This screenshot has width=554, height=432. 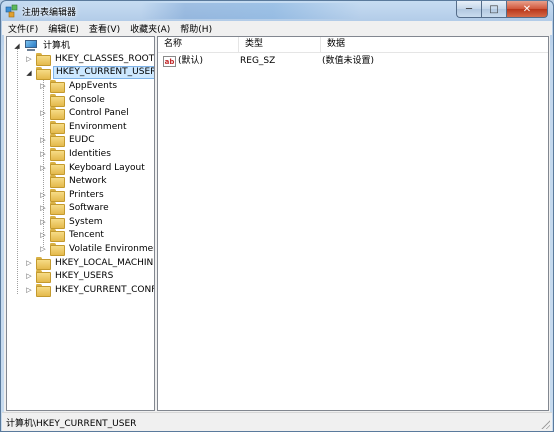 What do you see at coordinates (198, 45) in the screenshot?
I see `column-header-name: 名称` at bounding box center [198, 45].